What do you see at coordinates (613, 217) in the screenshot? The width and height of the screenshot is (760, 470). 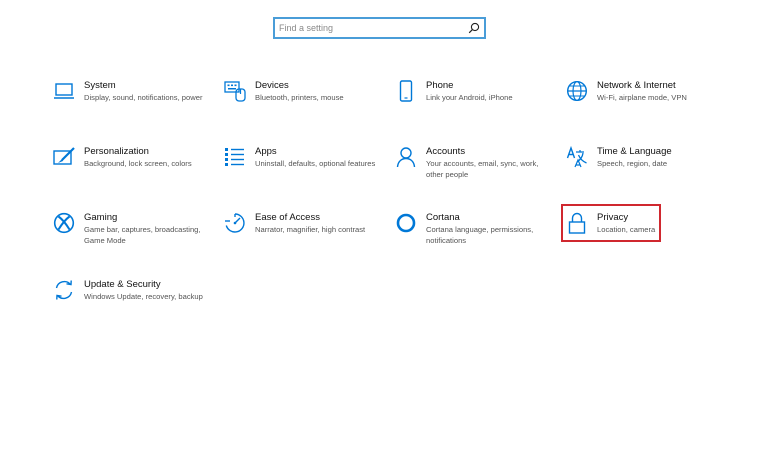 I see `tile-title: Privacy` at bounding box center [613, 217].